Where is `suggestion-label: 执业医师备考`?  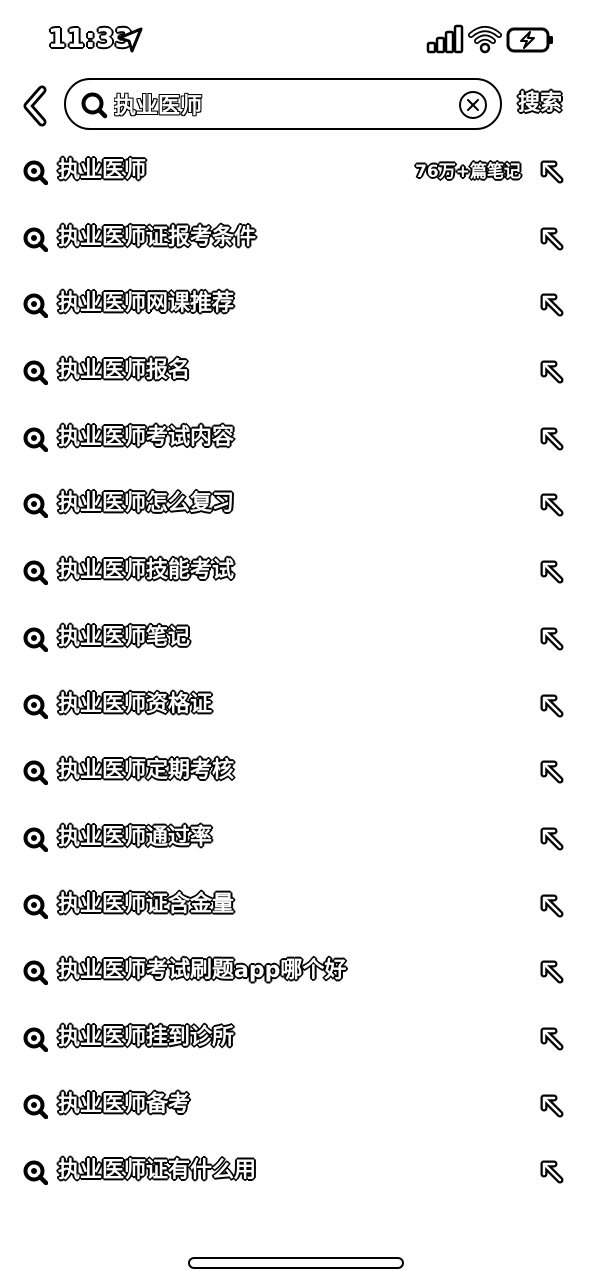
suggestion-label: 执业医师备考 is located at coordinates (124, 1104).